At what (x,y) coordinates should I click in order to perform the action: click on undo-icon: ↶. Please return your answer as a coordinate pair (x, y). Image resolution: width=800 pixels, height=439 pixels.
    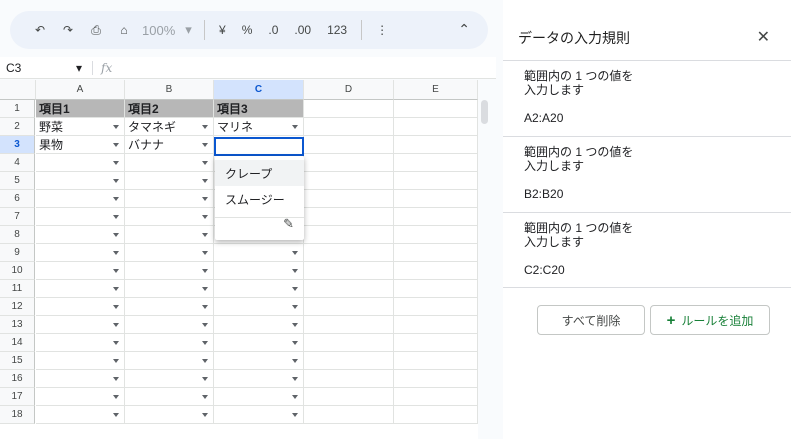
    Looking at the image, I should click on (40, 30).